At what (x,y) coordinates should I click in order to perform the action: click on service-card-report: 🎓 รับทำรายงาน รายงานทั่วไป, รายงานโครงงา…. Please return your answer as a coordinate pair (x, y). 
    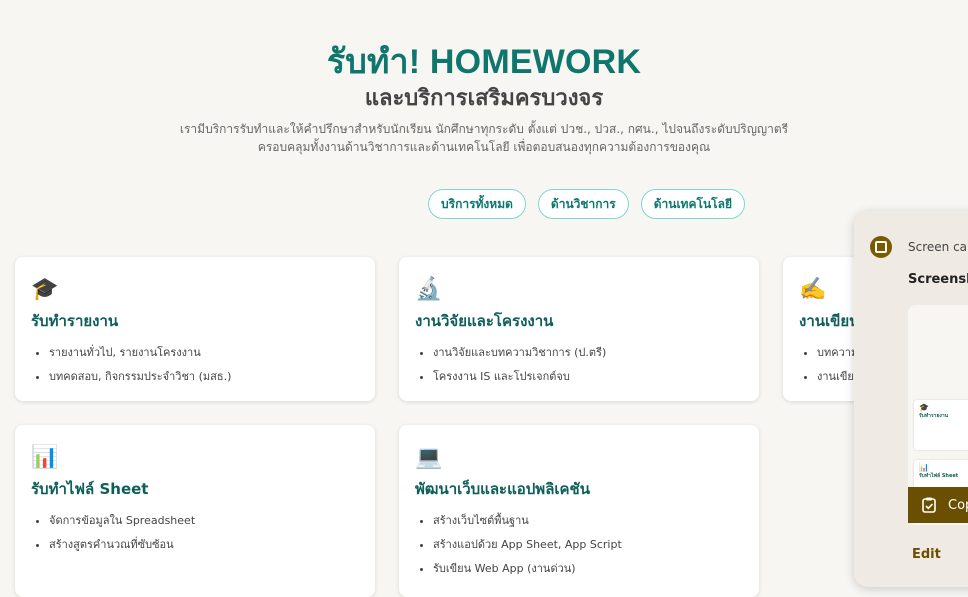
    Looking at the image, I should click on (195, 329).